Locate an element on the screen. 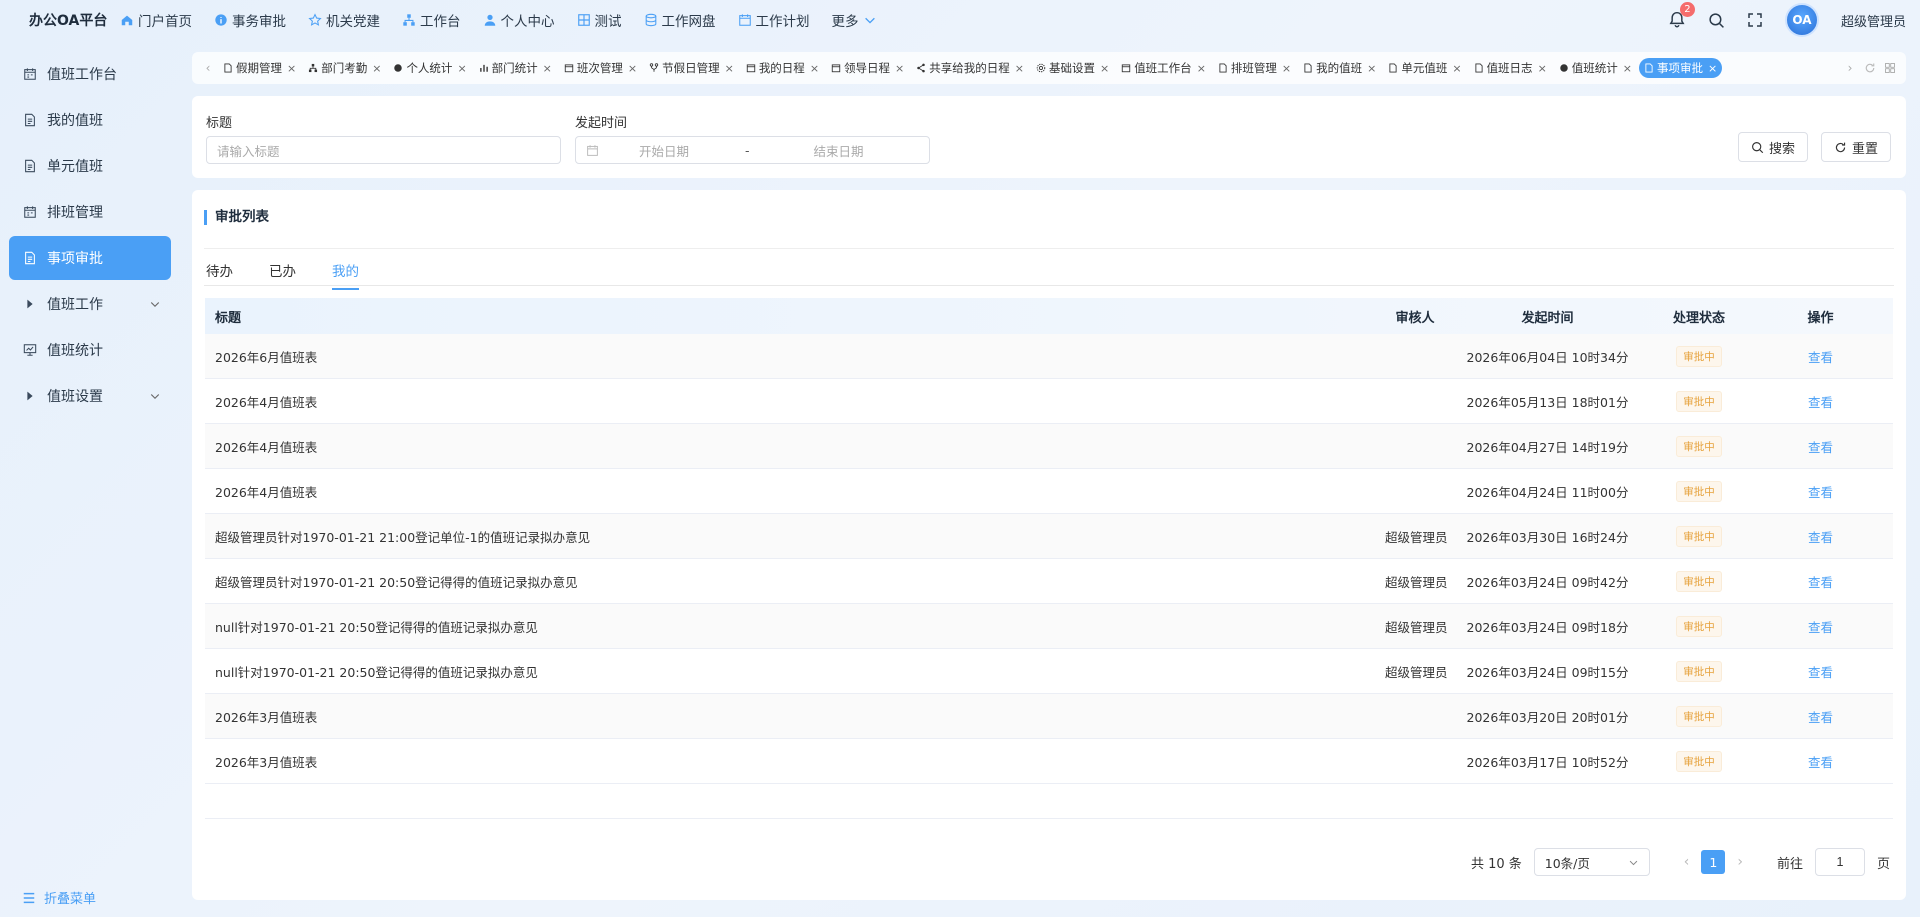 This screenshot has height=917, width=1920. sidebar-item: 事项审批 is located at coordinates (90, 258).